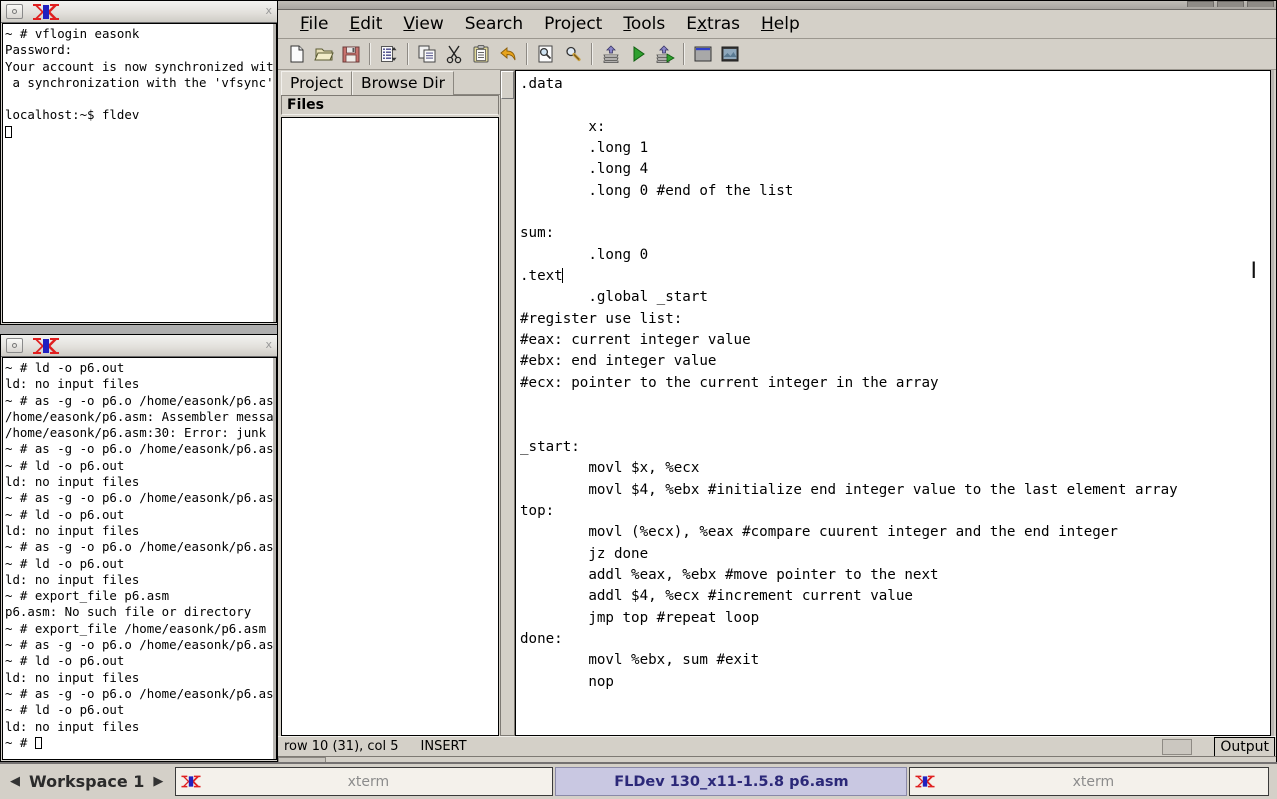 The width and height of the screenshot is (1277, 799). I want to click on editor-vertical-scrollbar, so click(507, 403).